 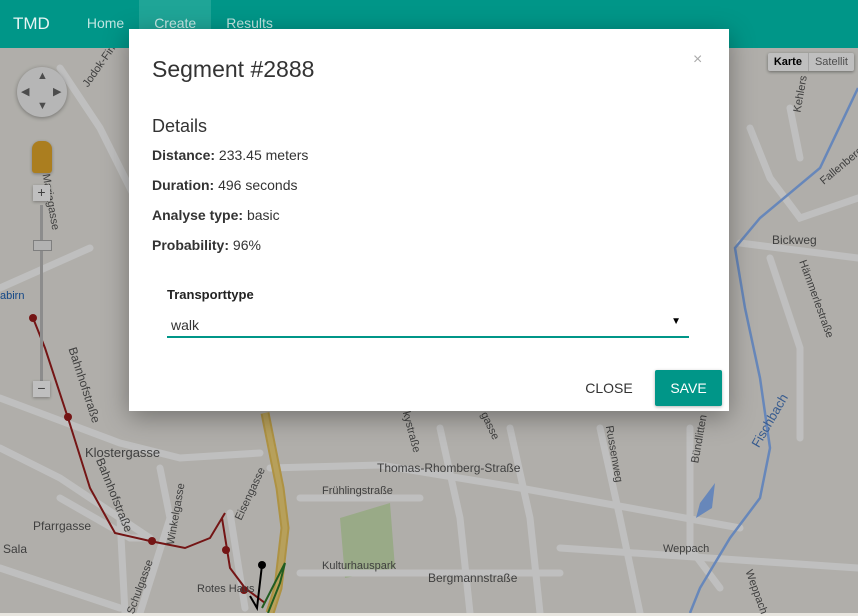 I want to click on detail-value: 96%, so click(x=246, y=245).